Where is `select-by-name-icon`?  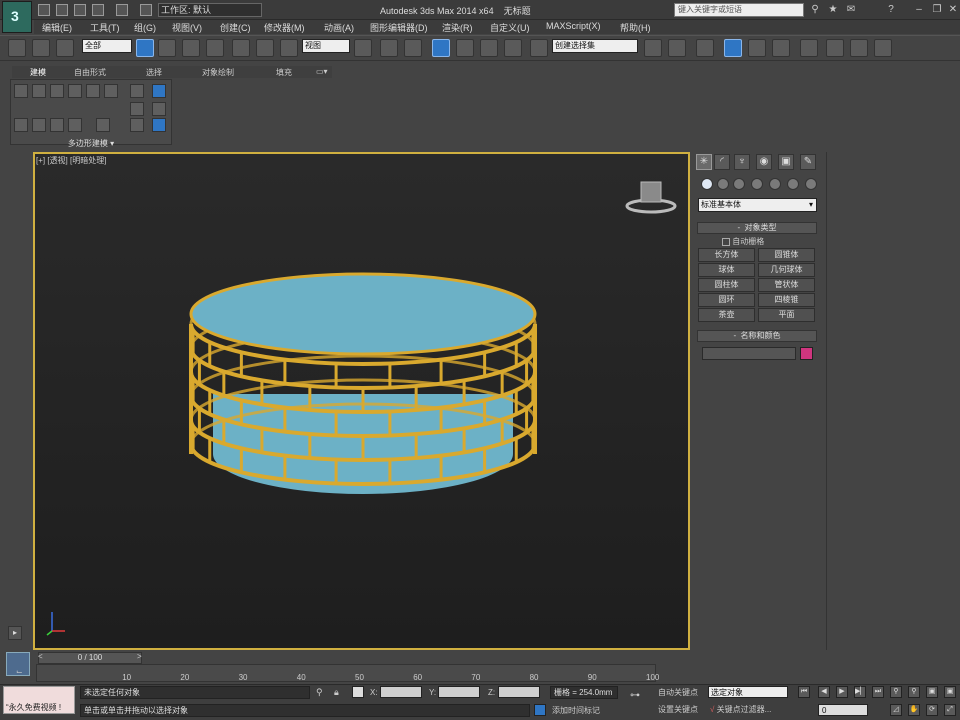 select-by-name-icon is located at coordinates (167, 48).